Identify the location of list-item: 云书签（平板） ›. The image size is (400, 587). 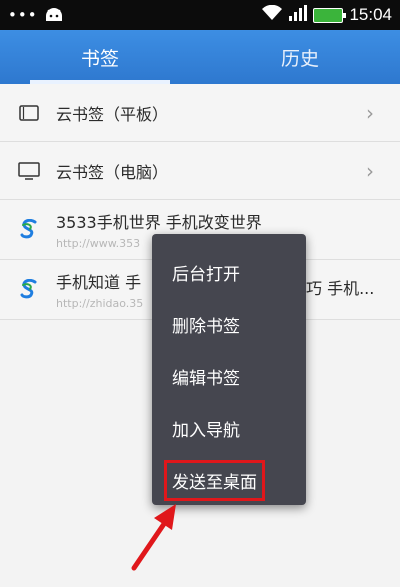
(200, 113).